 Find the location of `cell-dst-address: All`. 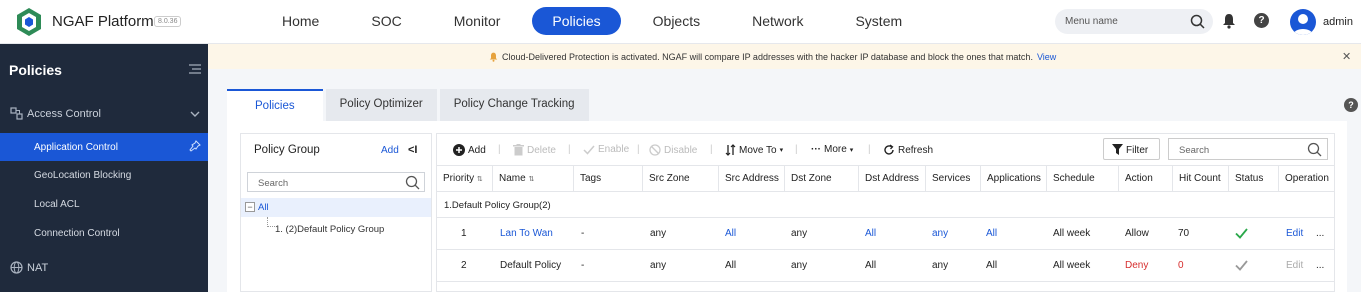

cell-dst-address: All is located at coordinates (870, 233).